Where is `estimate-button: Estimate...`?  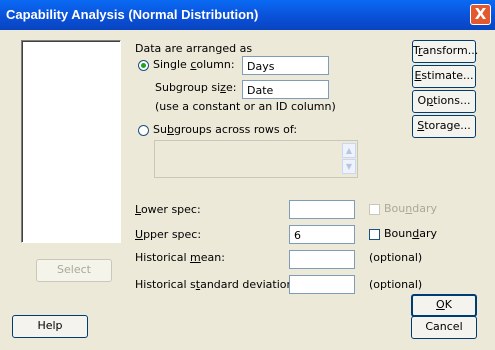 estimate-button: Estimate... is located at coordinates (444, 76).